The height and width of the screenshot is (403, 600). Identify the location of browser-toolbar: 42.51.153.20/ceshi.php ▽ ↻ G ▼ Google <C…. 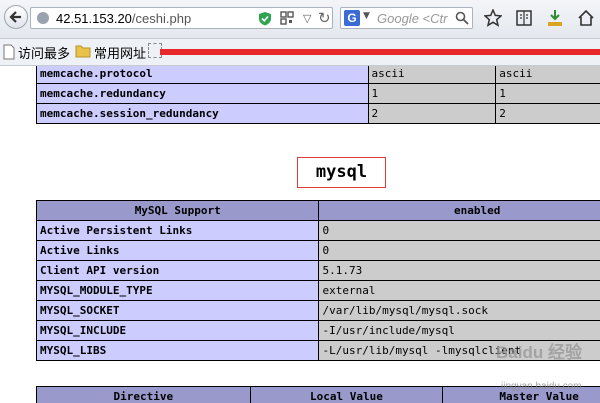
(300, 19).